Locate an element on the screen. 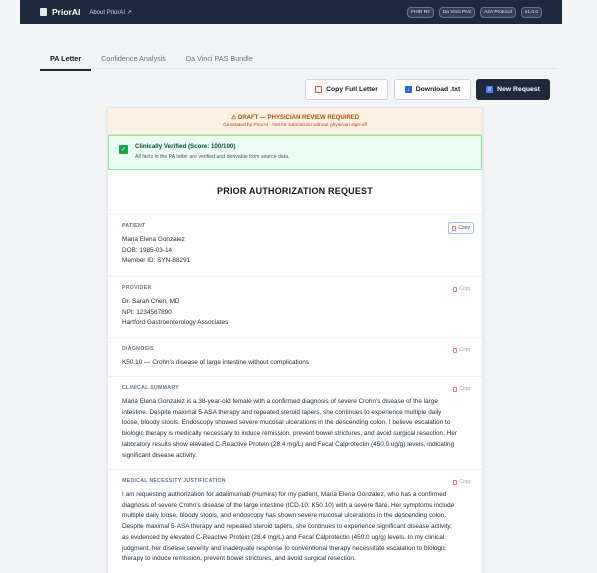 The width and height of the screenshot is (597, 573). badge-version: v1.0.0 is located at coordinates (531, 12).